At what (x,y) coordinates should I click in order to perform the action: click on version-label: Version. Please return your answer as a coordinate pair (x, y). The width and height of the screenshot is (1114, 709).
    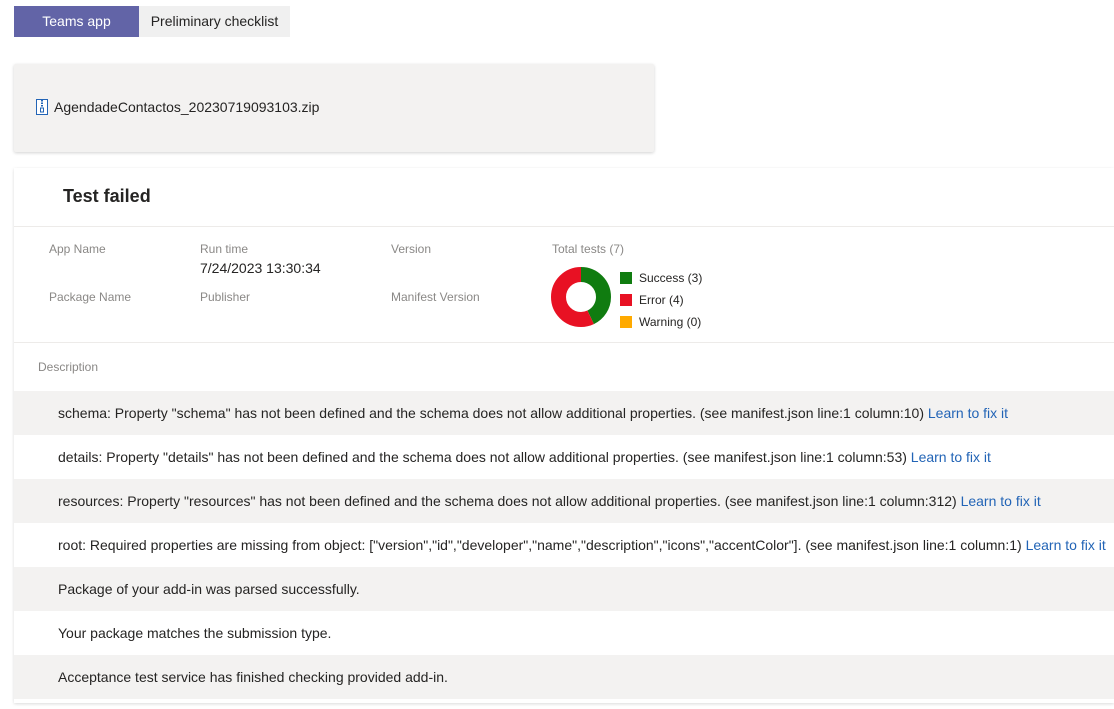
    Looking at the image, I should click on (411, 249).